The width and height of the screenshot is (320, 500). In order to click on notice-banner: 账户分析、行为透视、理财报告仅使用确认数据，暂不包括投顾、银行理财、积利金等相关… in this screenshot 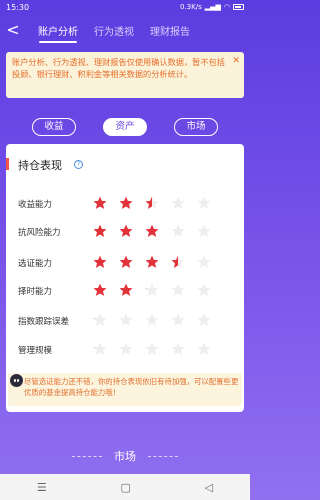, I will do `click(125, 75)`.